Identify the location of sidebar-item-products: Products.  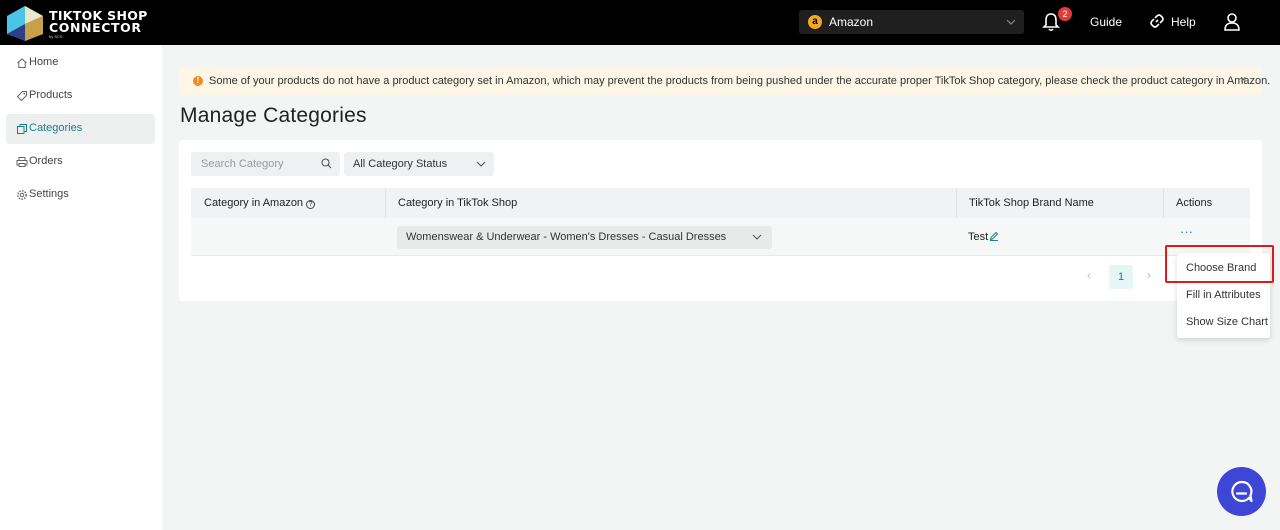
(80, 96).